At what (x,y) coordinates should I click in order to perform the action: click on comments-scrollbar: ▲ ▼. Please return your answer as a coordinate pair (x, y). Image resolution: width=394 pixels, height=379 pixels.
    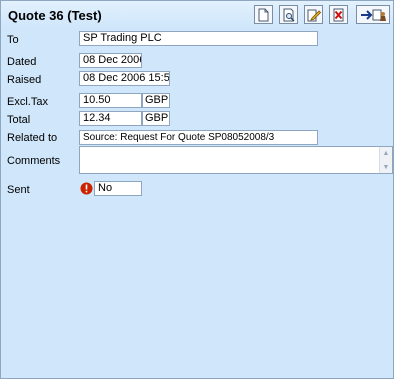
    Looking at the image, I should click on (385, 160).